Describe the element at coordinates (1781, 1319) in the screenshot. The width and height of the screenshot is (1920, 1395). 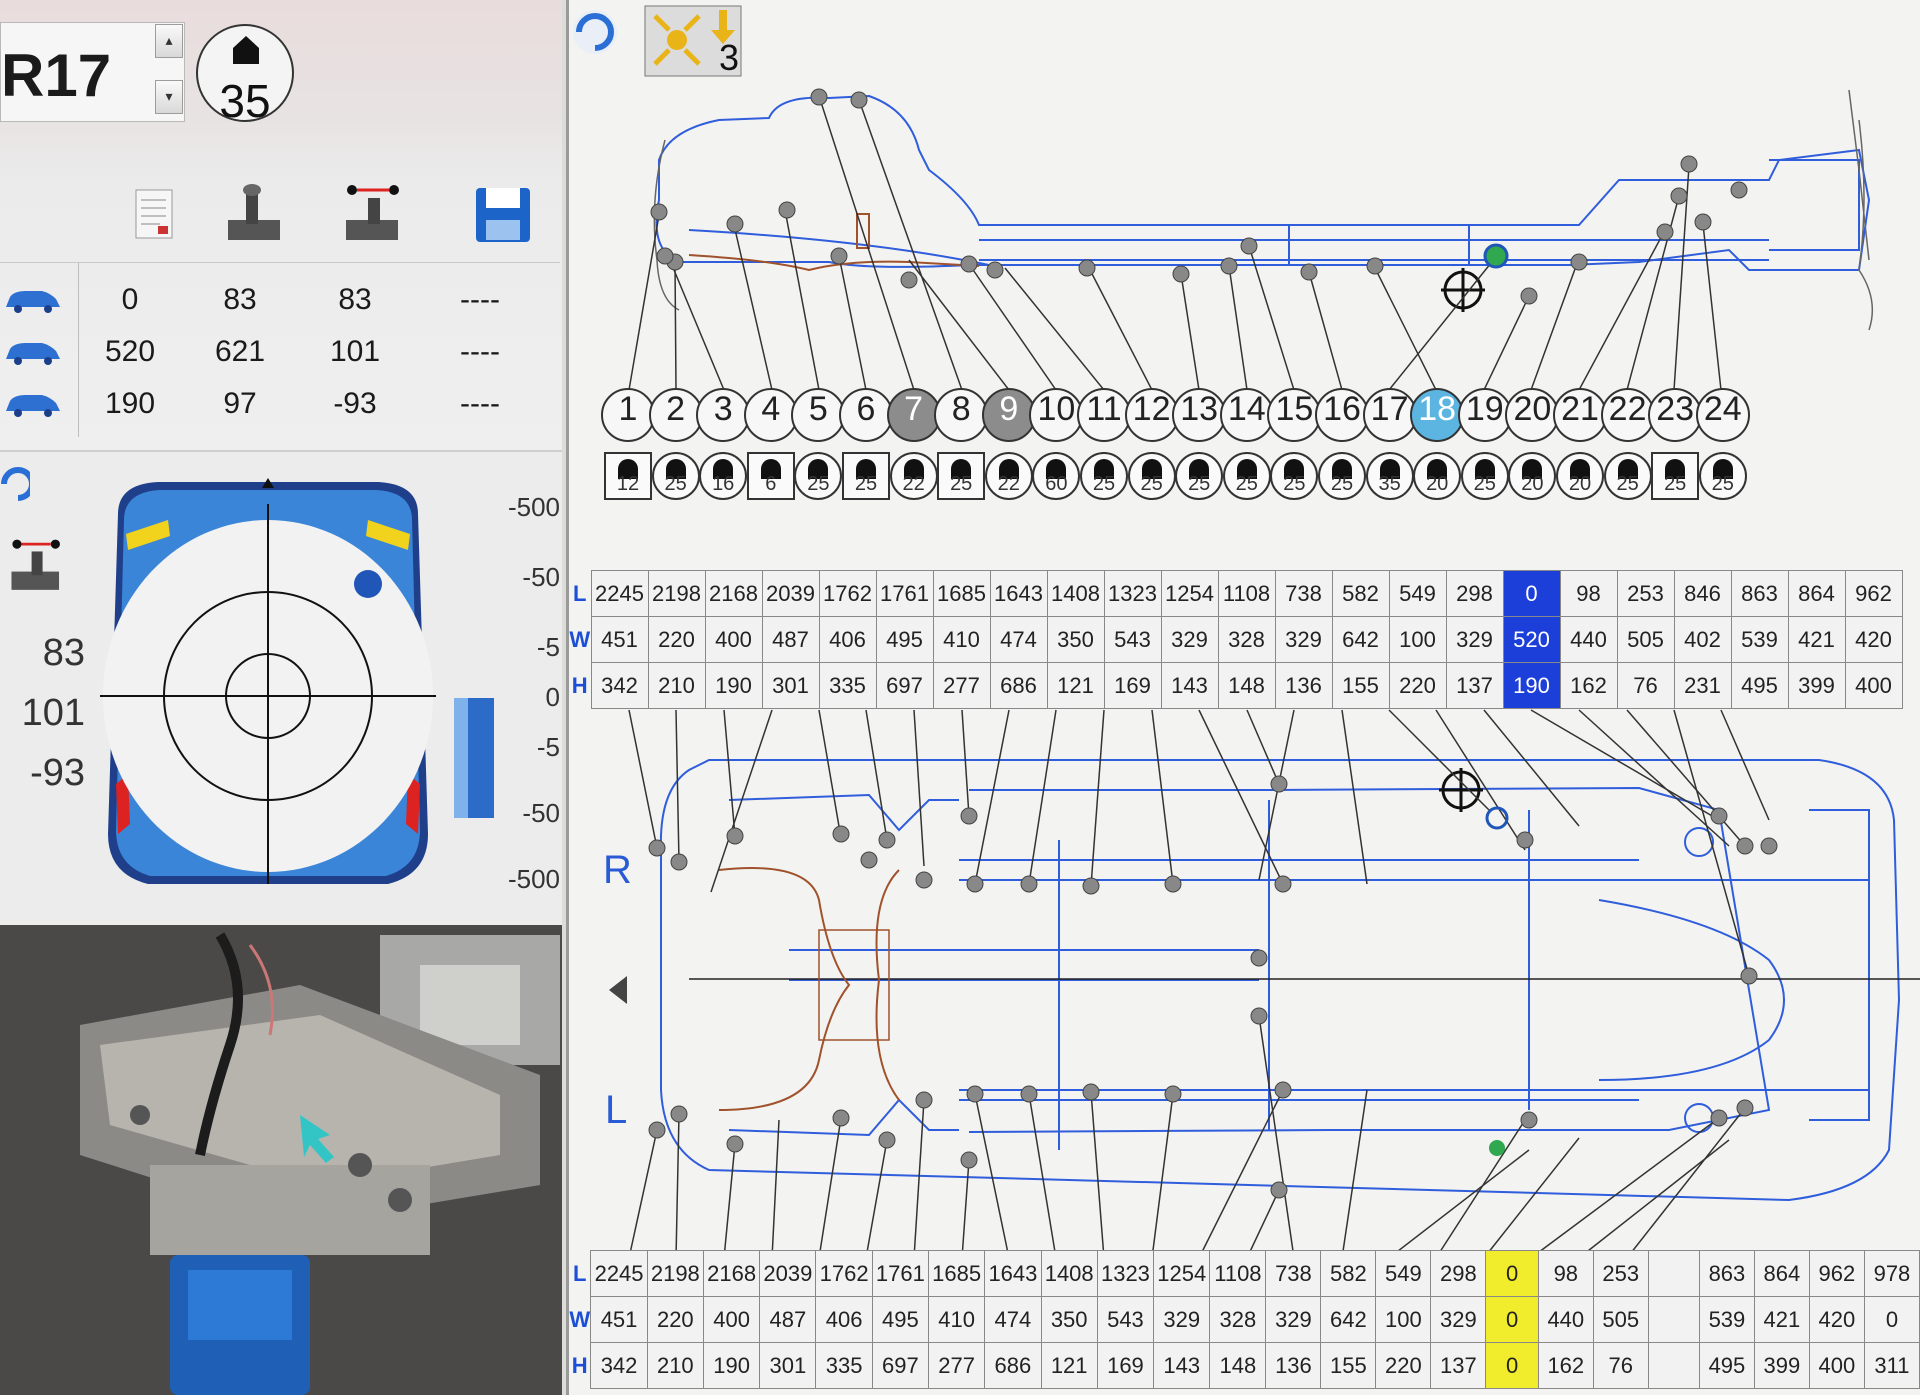
I see `table-cell: 421` at that location.